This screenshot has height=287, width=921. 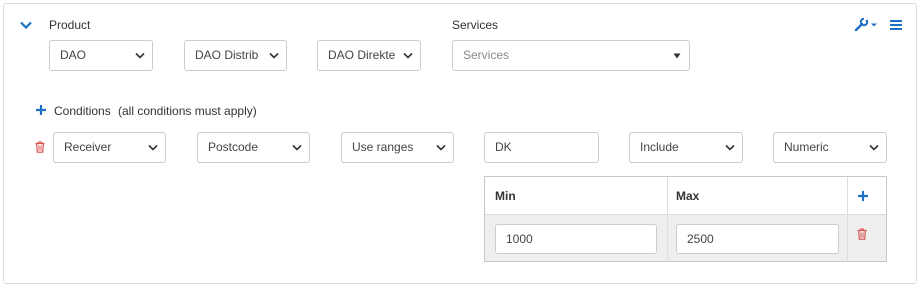 What do you see at coordinates (41, 110) in the screenshot?
I see `add-condition-icon` at bounding box center [41, 110].